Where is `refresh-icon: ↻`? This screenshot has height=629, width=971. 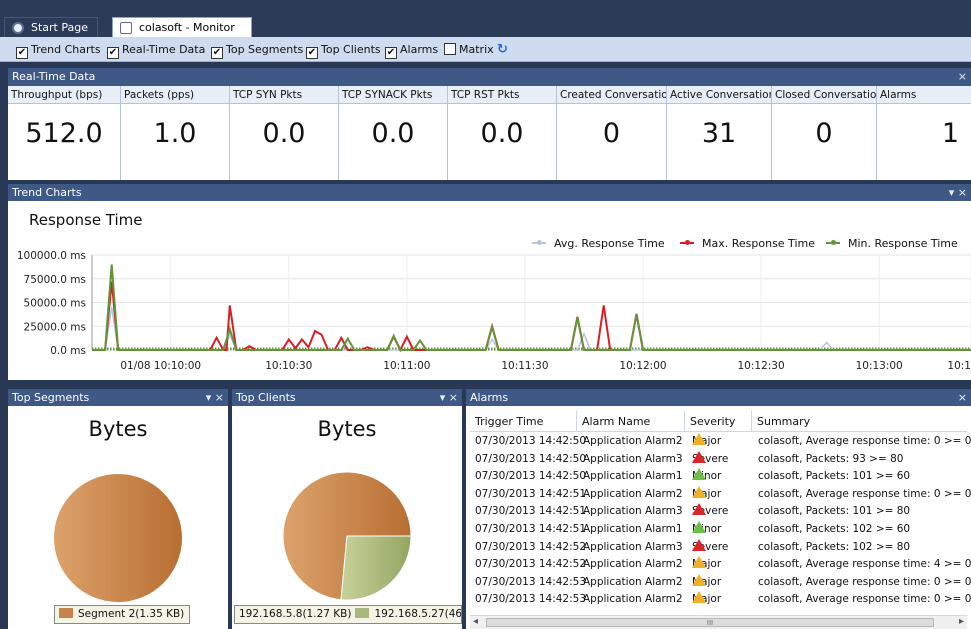 refresh-icon: ↻ is located at coordinates (502, 49).